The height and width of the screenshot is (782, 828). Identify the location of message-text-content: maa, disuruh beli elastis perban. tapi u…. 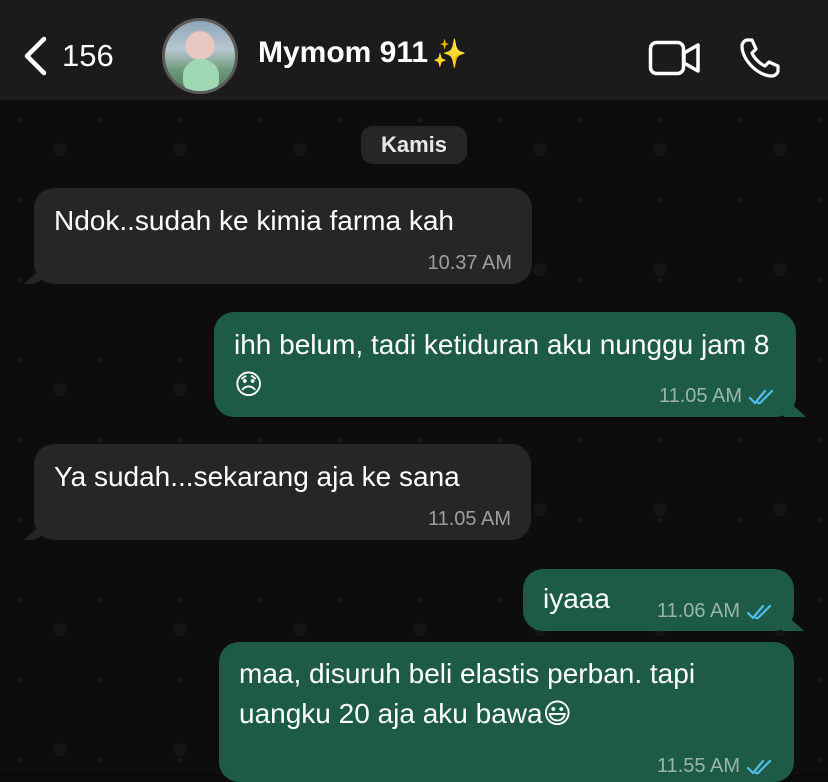
(471, 693).